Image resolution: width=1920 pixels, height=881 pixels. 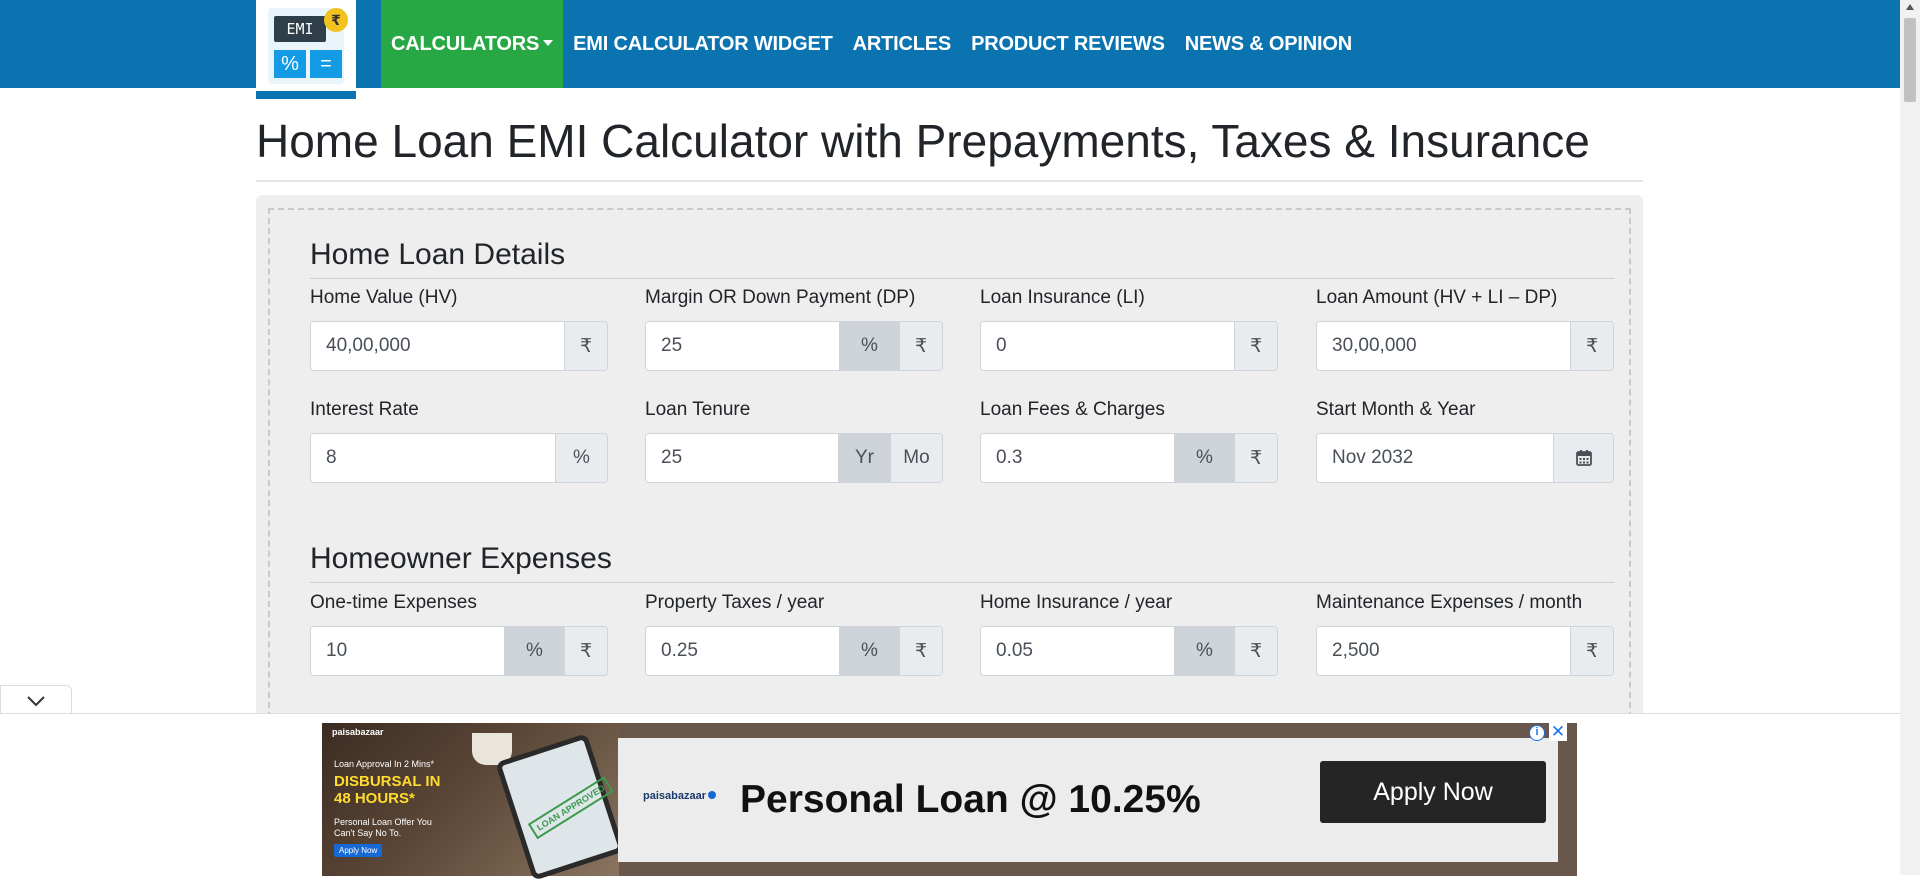 What do you see at coordinates (570, 808) in the screenshot?
I see `loan-approved-stamp: LOAN APPROVED` at bounding box center [570, 808].